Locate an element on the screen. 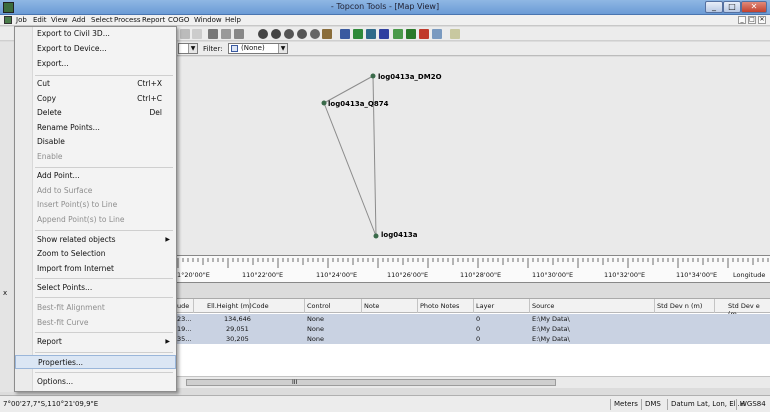 This screenshot has height=412, width=770. column-header: Control is located at coordinates (319, 306).